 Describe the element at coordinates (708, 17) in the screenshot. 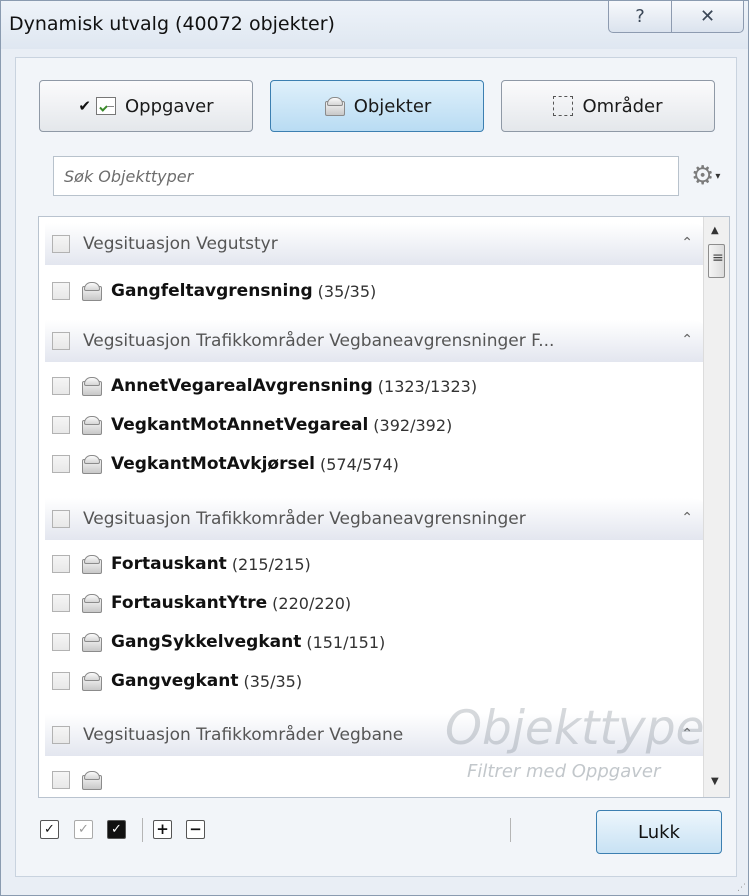

I see `close-button: ✕` at that location.